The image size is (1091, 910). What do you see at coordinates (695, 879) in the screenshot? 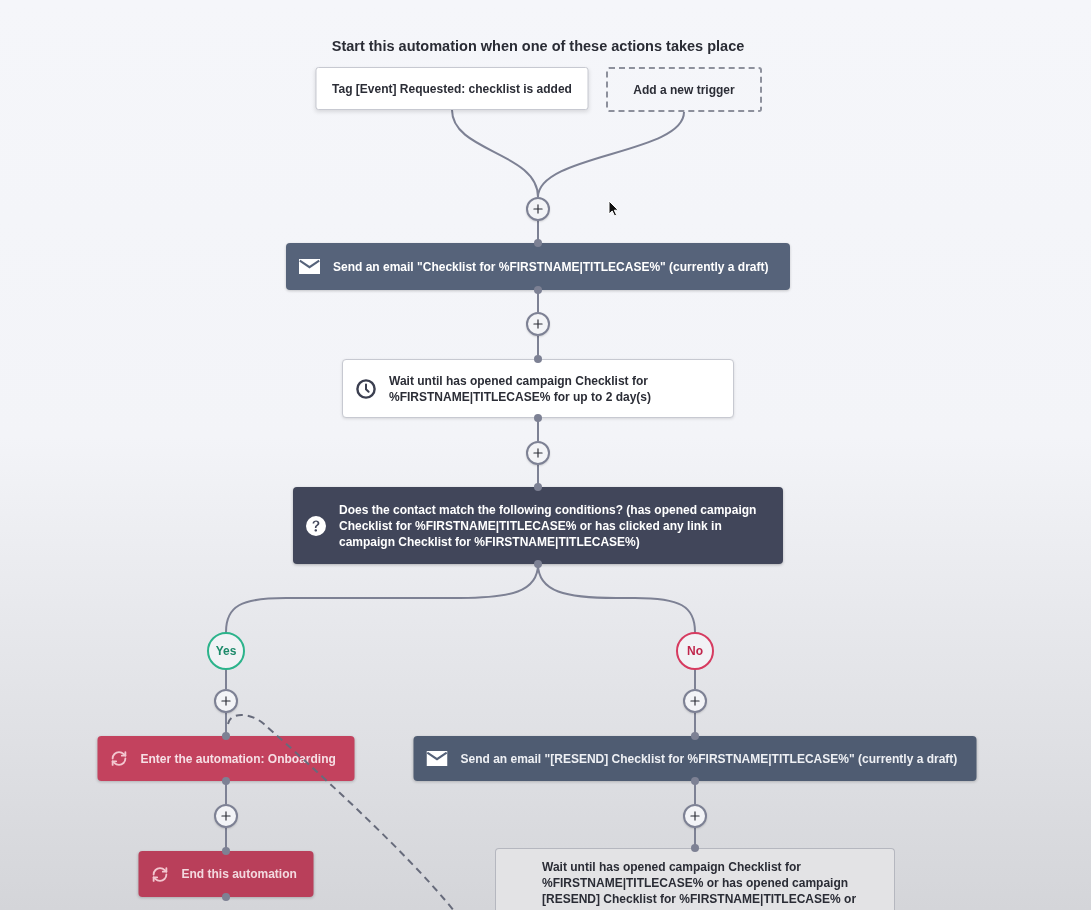
I see `wait-step: Wait until has opened campaign Checklist for %FIRSTNAME|TITLECASE% or has opened campaign [RESEND] Checklist for %FIRSTNAME|TITLECASE% or` at bounding box center [695, 879].